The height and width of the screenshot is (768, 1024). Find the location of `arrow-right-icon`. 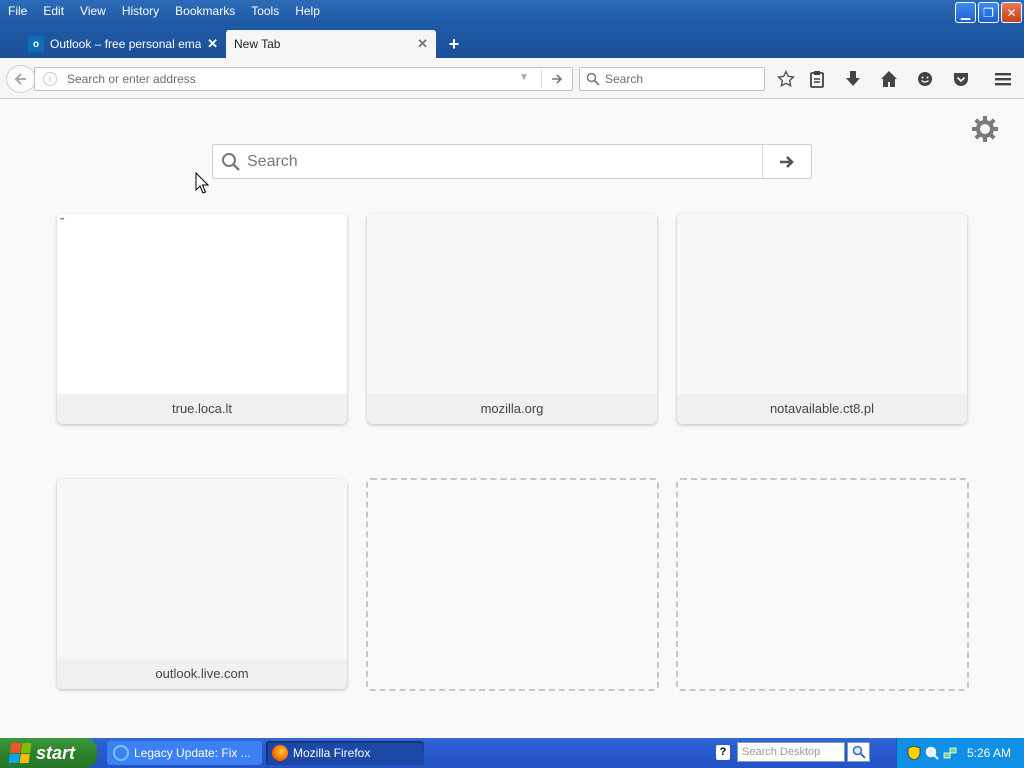

arrow-right-icon is located at coordinates (787, 161).